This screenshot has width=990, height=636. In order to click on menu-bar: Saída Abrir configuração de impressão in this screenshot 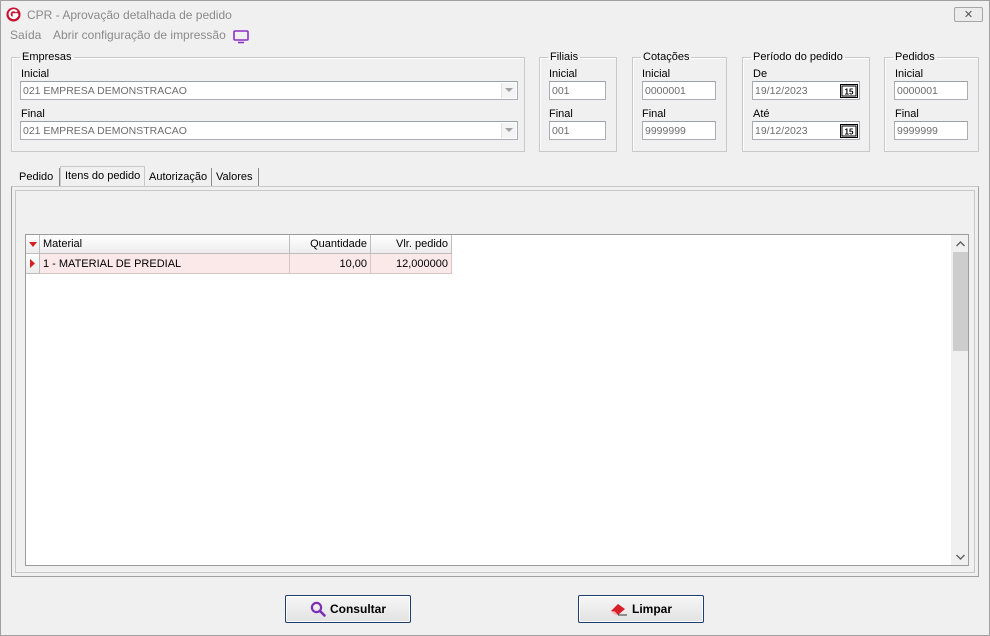, I will do `click(495, 36)`.